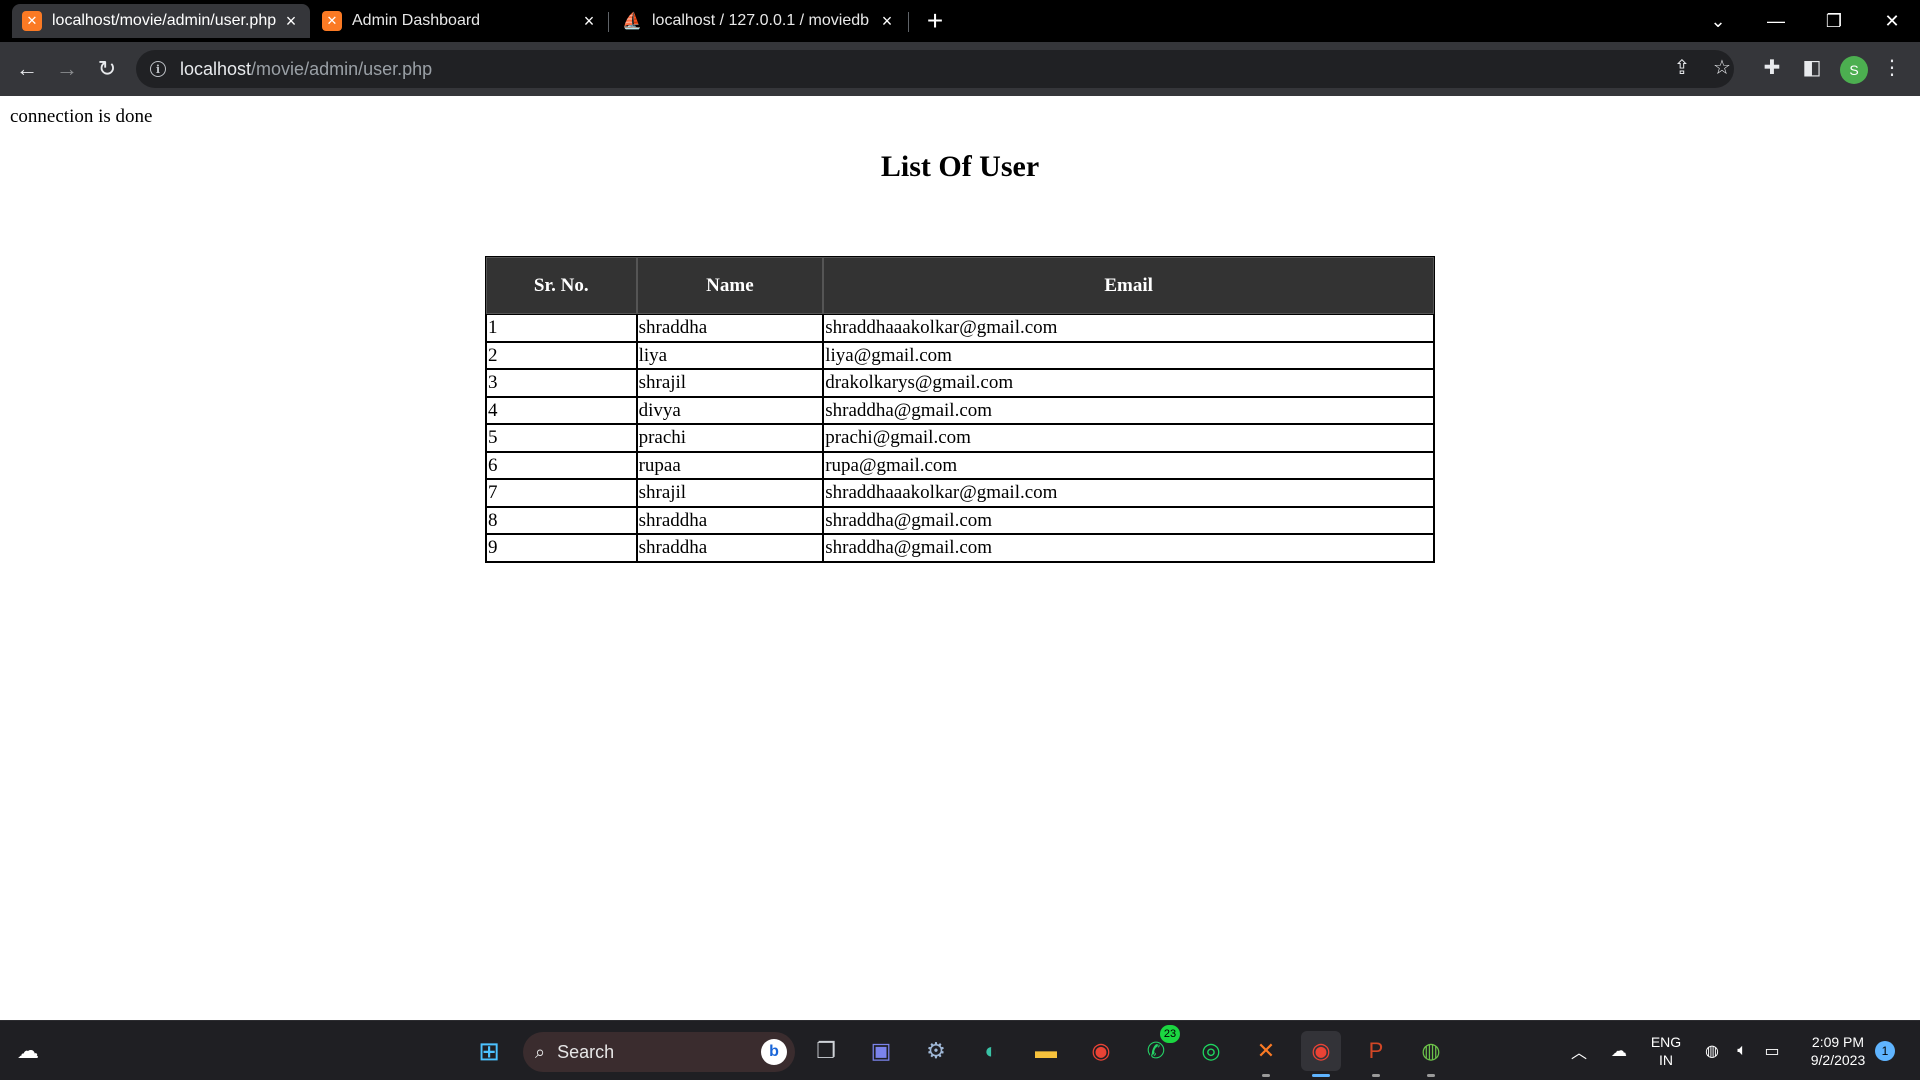 The image size is (1920, 1080). I want to click on clock-date: 9/2/2023, so click(1838, 1060).